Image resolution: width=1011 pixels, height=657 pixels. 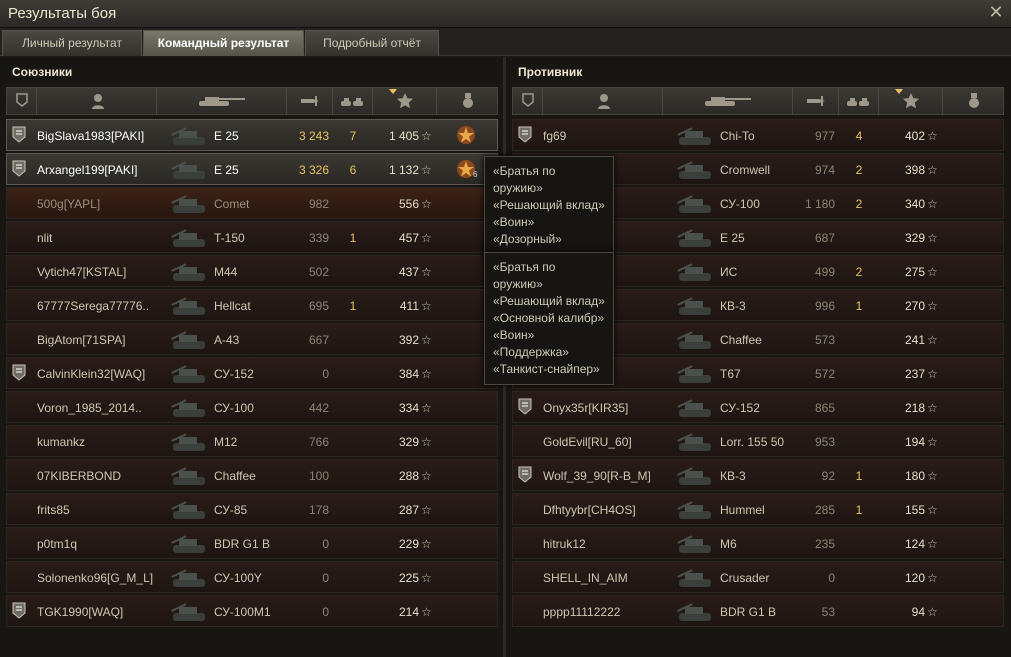 I want to click on table-row: fg69 Chi-To 977 4 402 ☆, so click(x=758, y=135).